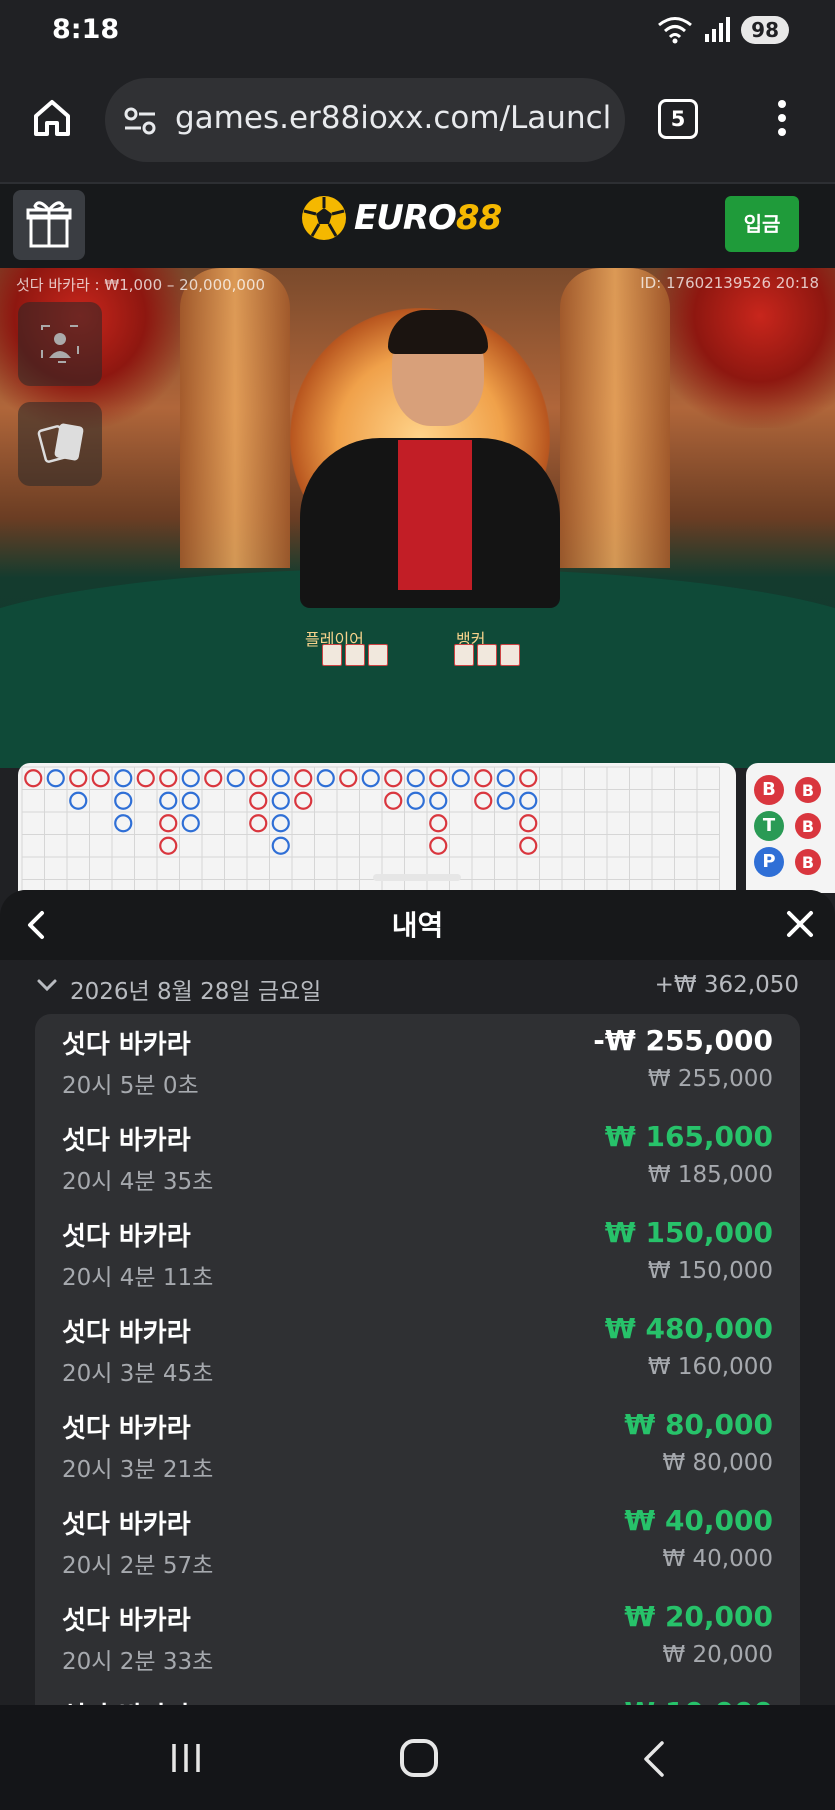 This screenshot has height=1810, width=835. I want to click on day-total: +₩ 362,050, so click(726, 985).